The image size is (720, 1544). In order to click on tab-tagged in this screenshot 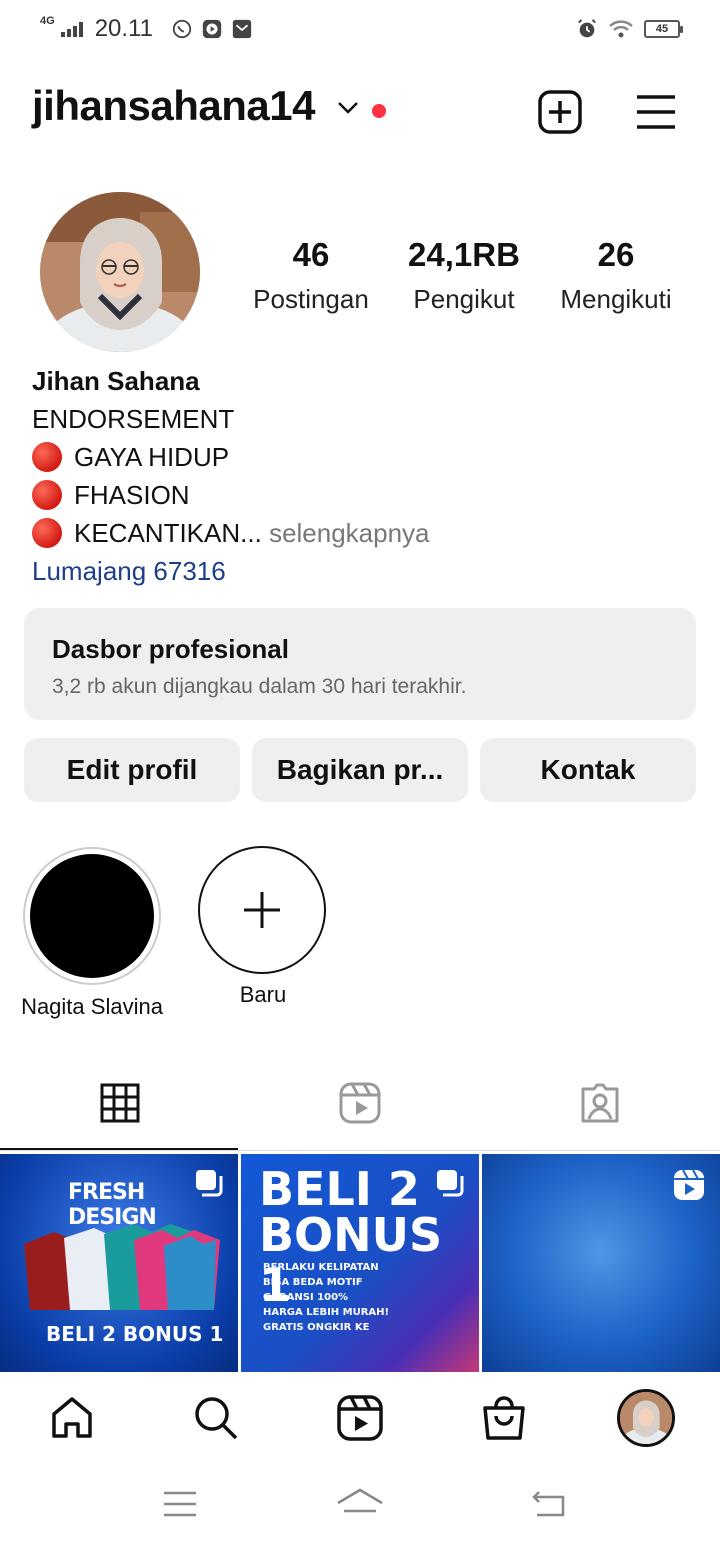, I will do `click(600, 1103)`.